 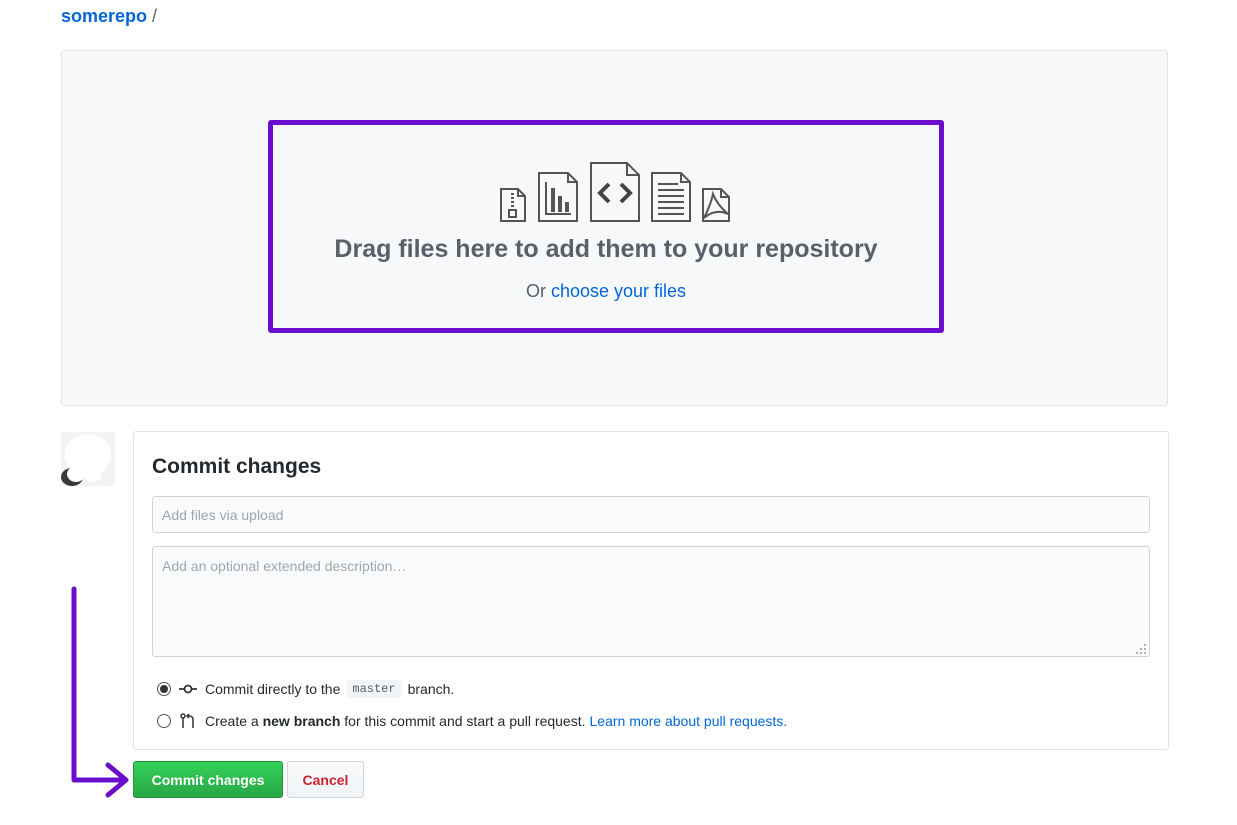 I want to click on file-pdf-icon, so click(x=716, y=205).